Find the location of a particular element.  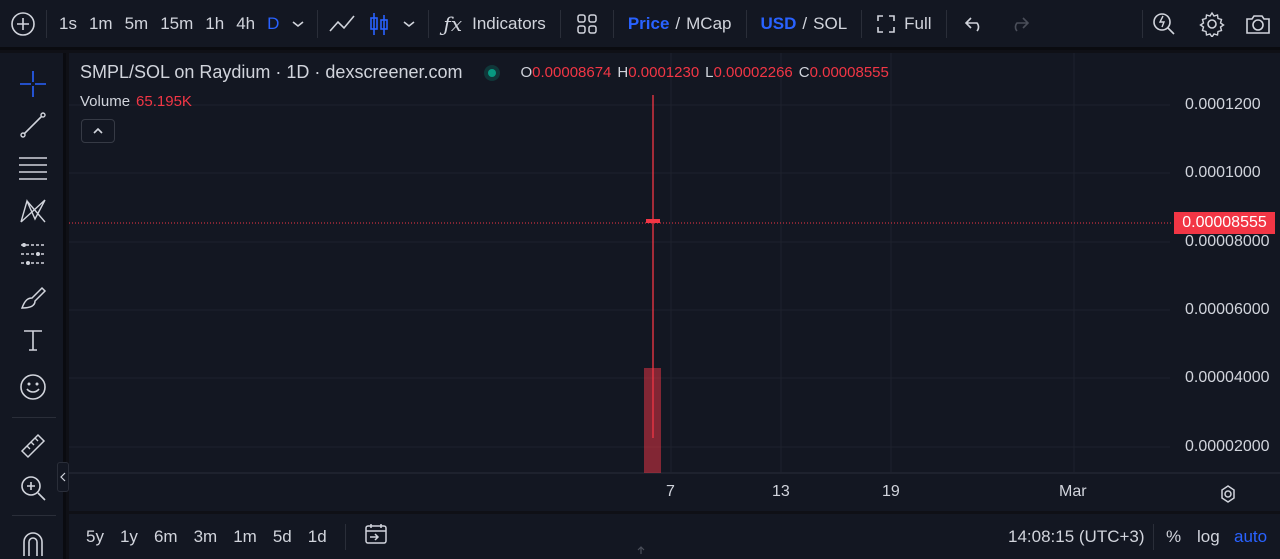

text-icon is located at coordinates (33, 340).